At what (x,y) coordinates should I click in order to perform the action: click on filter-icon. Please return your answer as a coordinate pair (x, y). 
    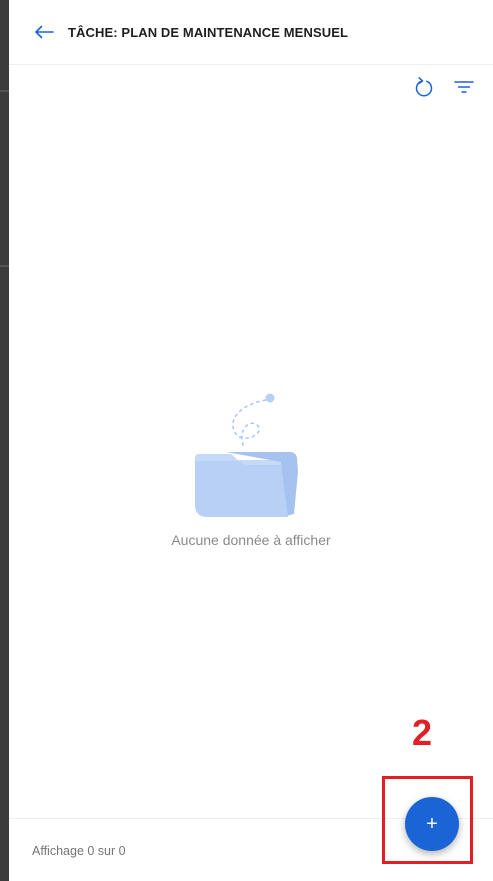
    Looking at the image, I should click on (464, 87).